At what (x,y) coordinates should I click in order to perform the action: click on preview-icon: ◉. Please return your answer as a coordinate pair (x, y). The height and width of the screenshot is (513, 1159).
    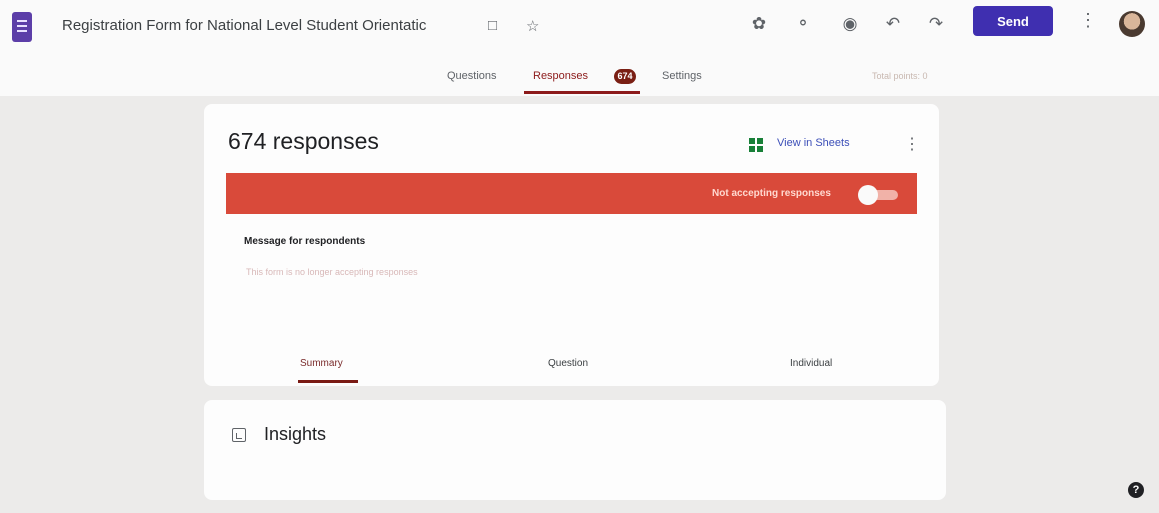
    Looking at the image, I should click on (850, 24).